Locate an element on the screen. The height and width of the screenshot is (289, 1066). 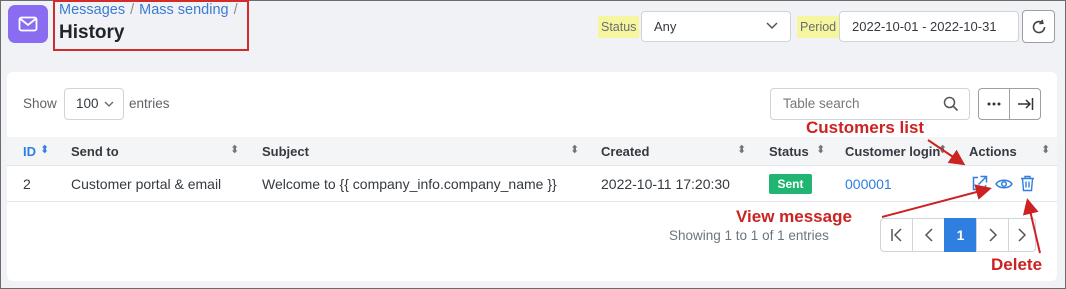
annotation-delete: Delete is located at coordinates (1017, 264).